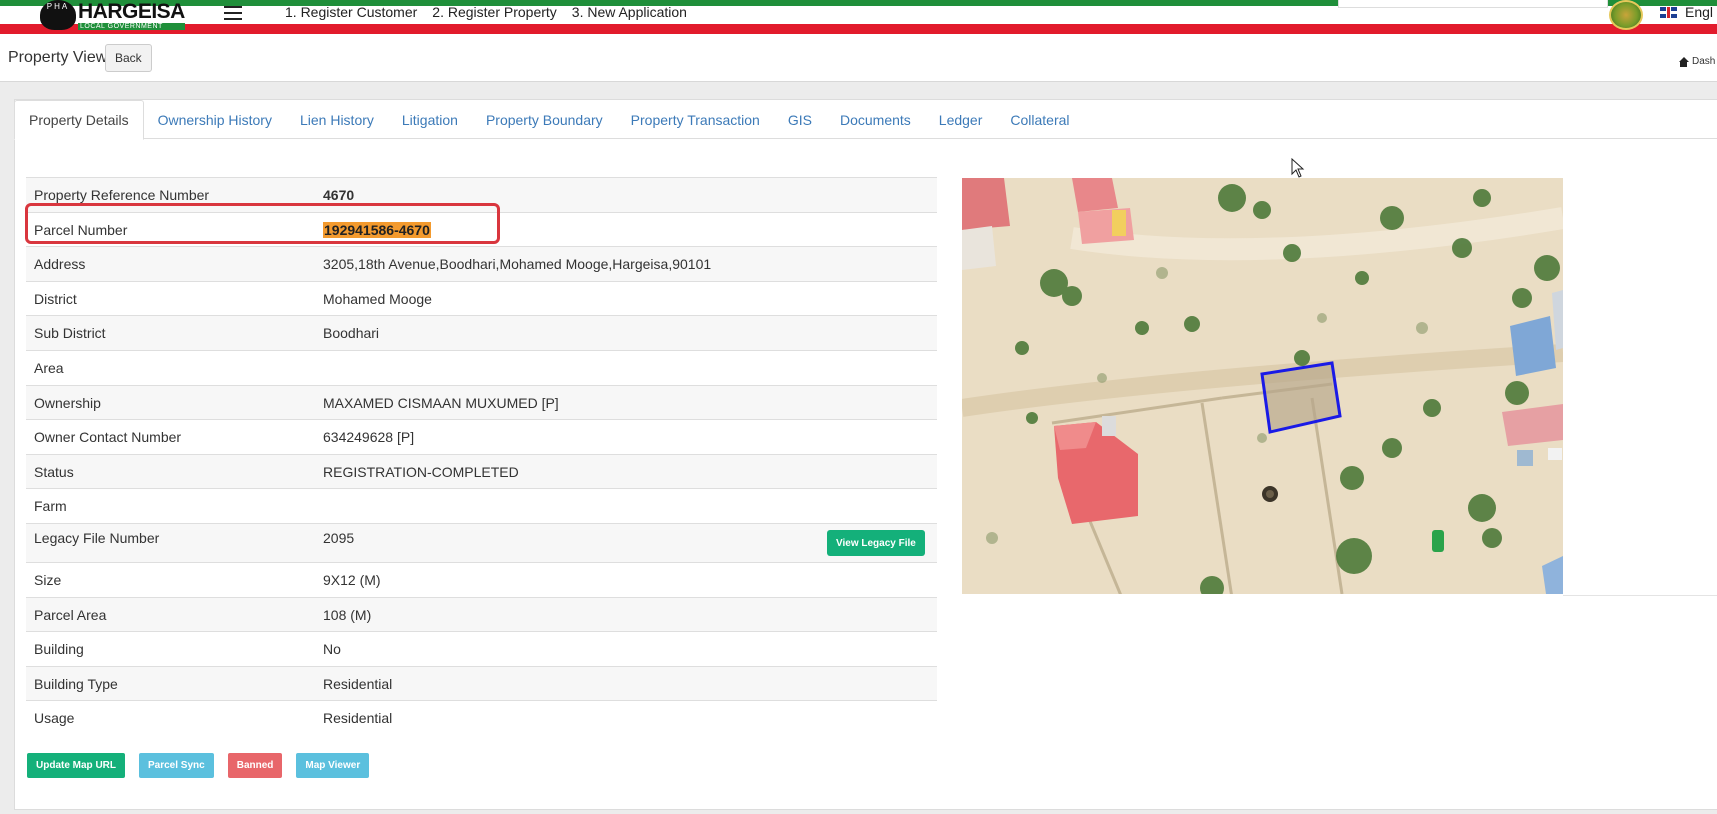  I want to click on header-red-stripe, so click(858, 29).